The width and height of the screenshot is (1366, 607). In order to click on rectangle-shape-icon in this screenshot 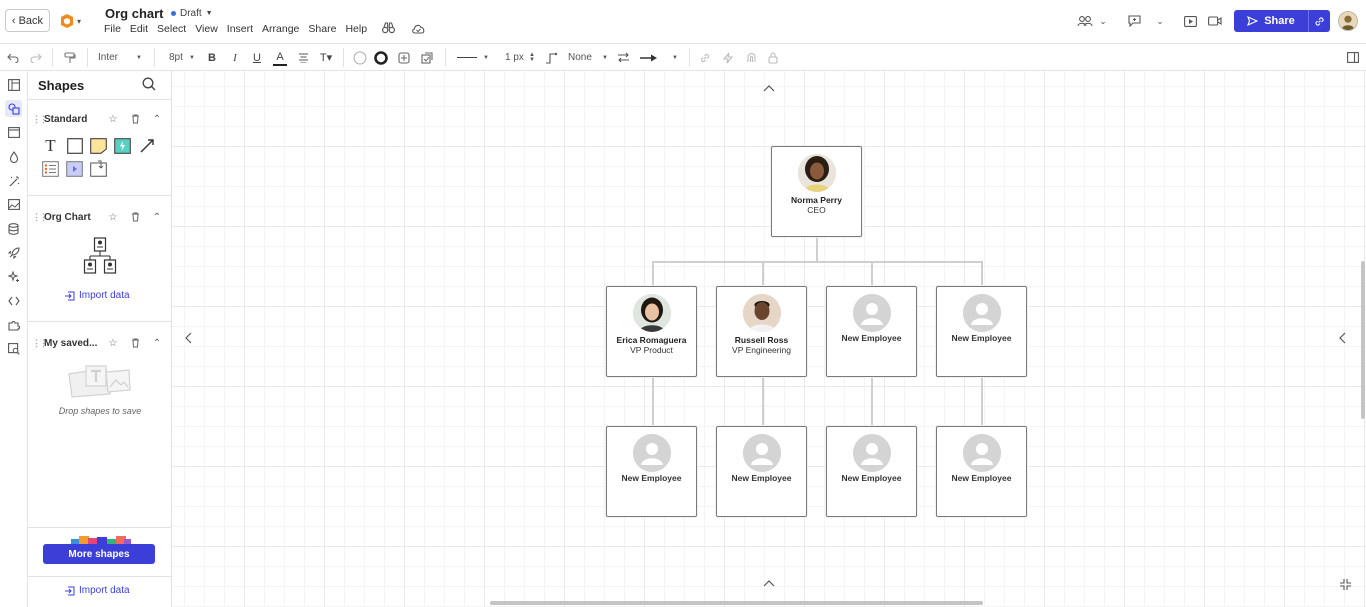, I will do `click(74, 145)`.